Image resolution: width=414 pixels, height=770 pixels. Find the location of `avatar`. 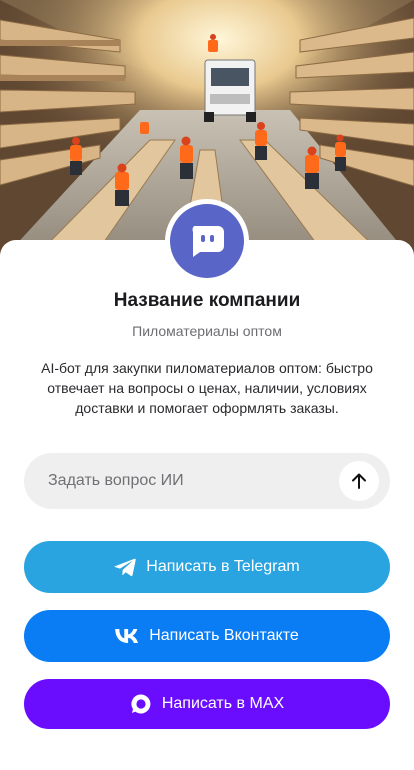

avatar is located at coordinates (207, 241).